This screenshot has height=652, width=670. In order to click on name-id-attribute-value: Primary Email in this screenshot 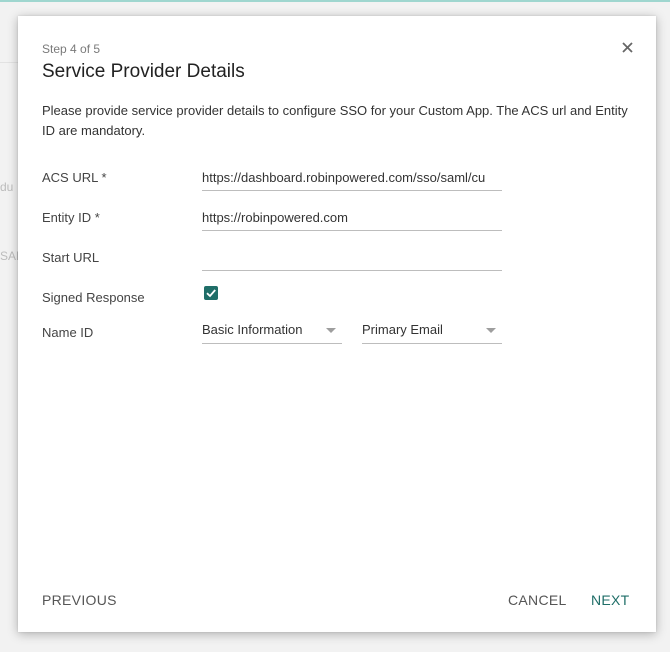, I will do `click(402, 329)`.